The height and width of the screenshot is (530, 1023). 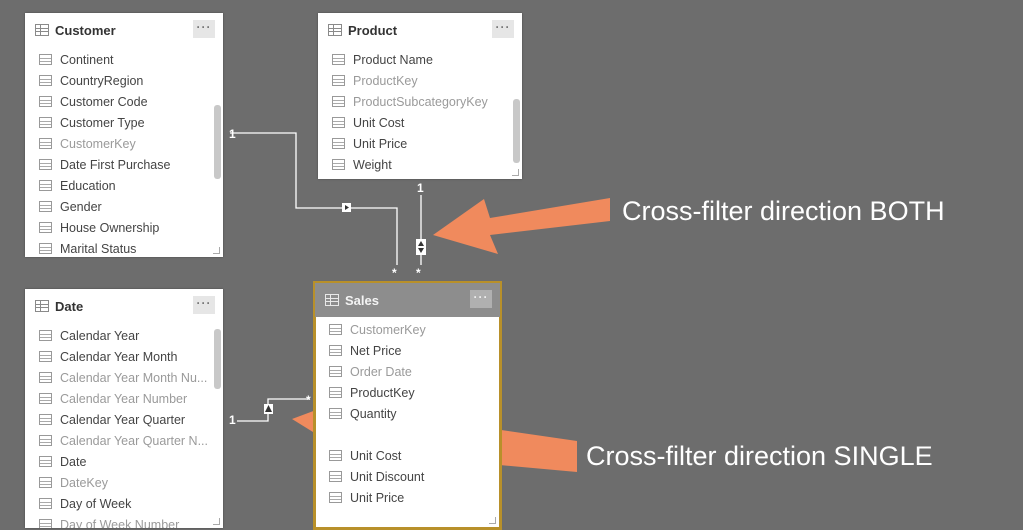 What do you see at coordinates (382, 392) in the screenshot?
I see `sales-field-label: ProductKey` at bounding box center [382, 392].